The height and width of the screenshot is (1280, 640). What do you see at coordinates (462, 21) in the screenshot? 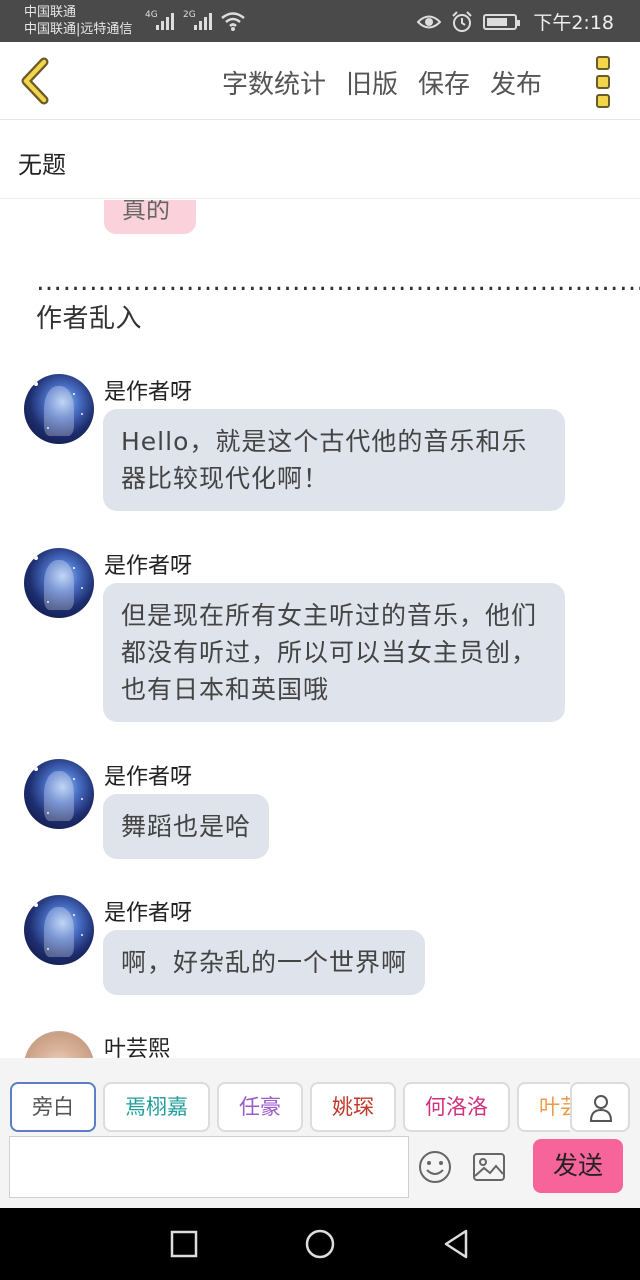
I see `alarm-icon` at bounding box center [462, 21].